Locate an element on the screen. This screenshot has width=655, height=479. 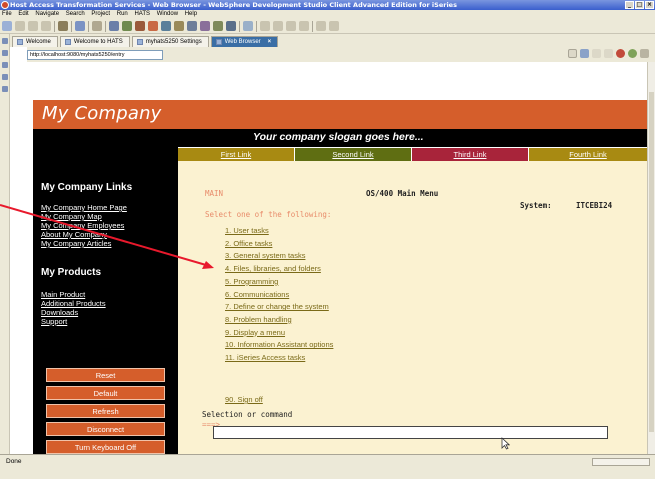
tool-icon is located at coordinates (63, 26).